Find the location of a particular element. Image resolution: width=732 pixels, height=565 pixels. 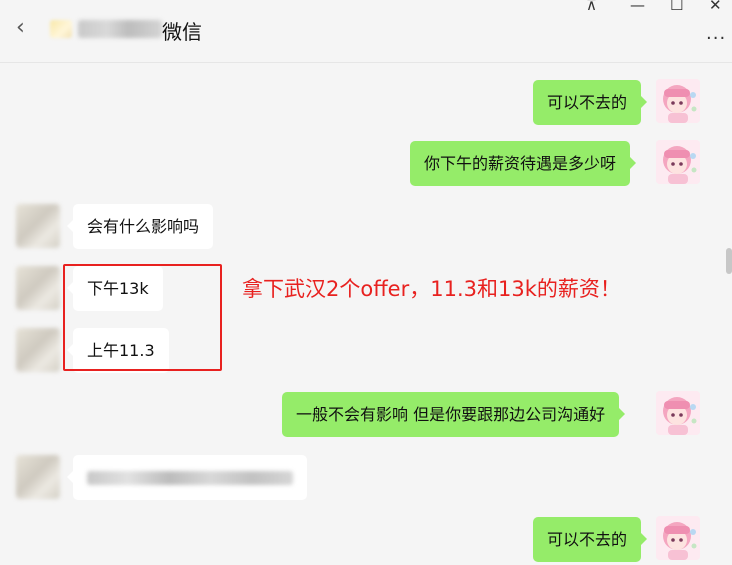

message-bubble-self: 你下午的薪资待遇是多少呀 is located at coordinates (523, 163).